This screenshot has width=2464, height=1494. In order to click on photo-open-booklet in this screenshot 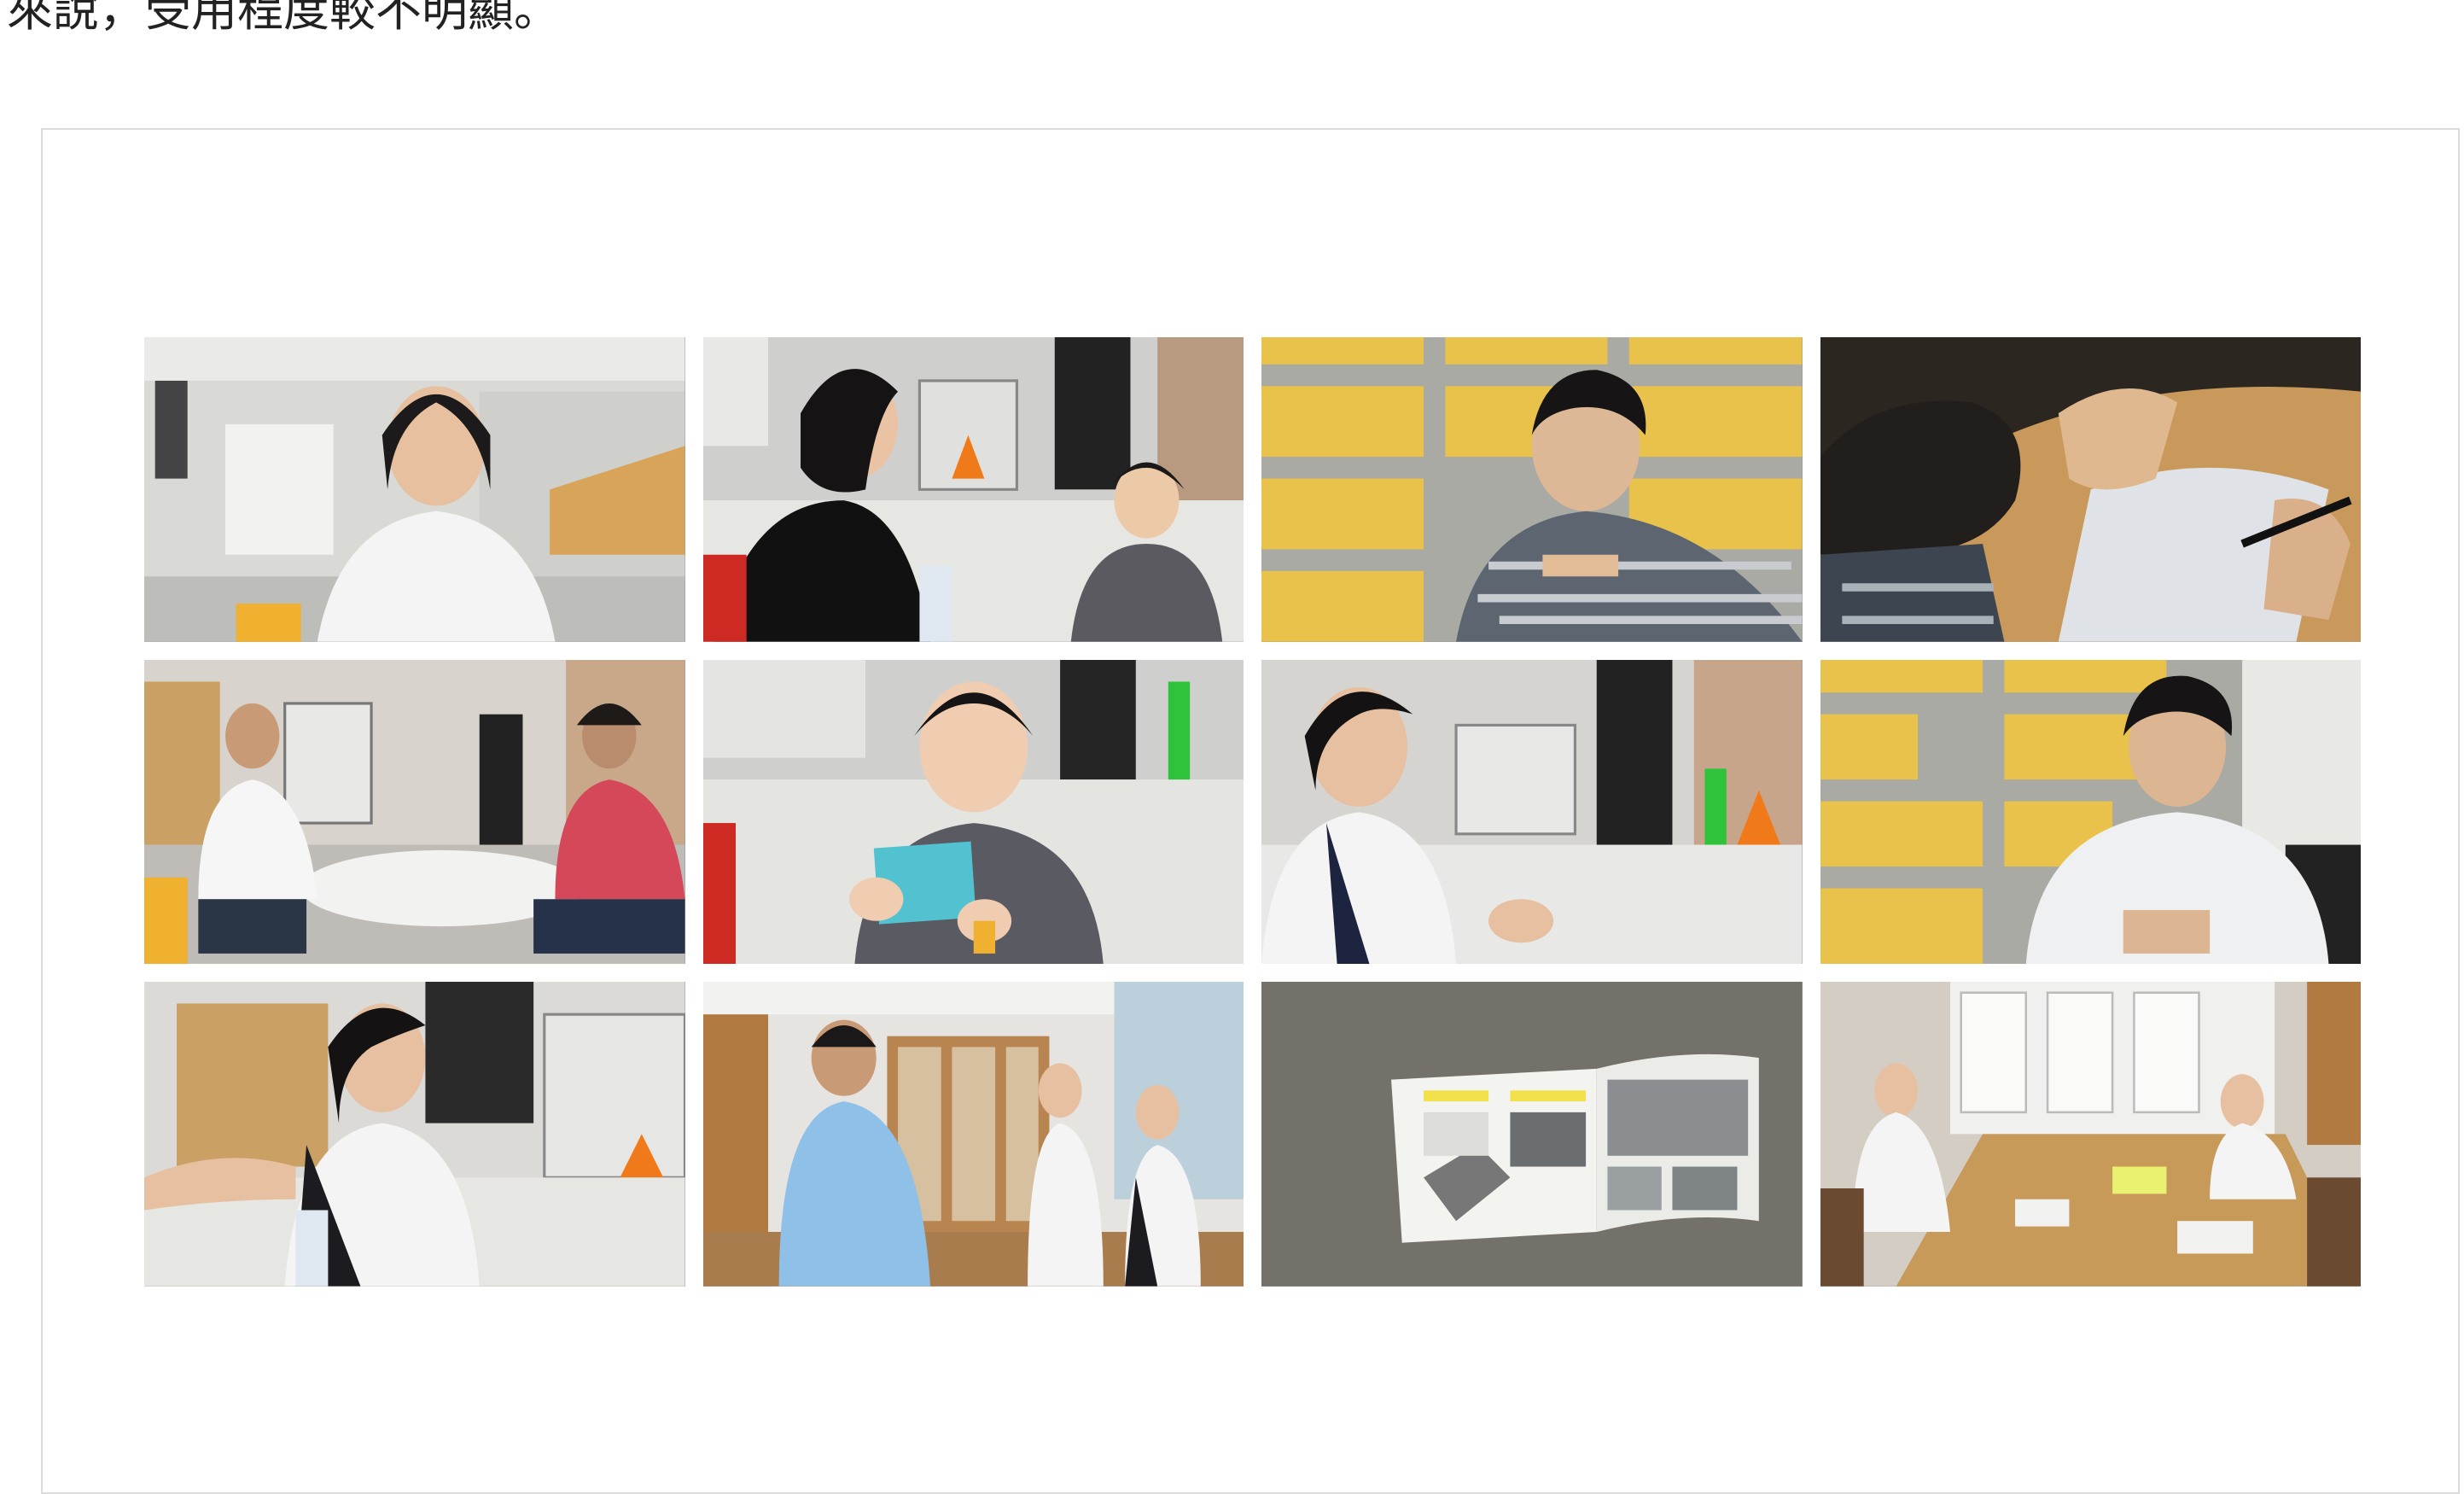, I will do `click(1532, 1134)`.